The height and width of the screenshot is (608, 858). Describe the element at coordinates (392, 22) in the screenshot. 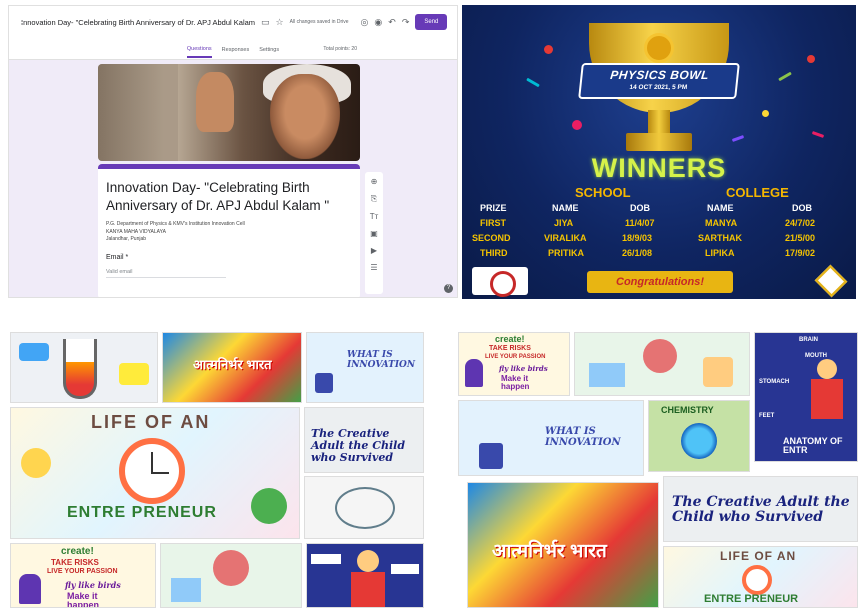

I see `undo-icon: ↶` at that location.